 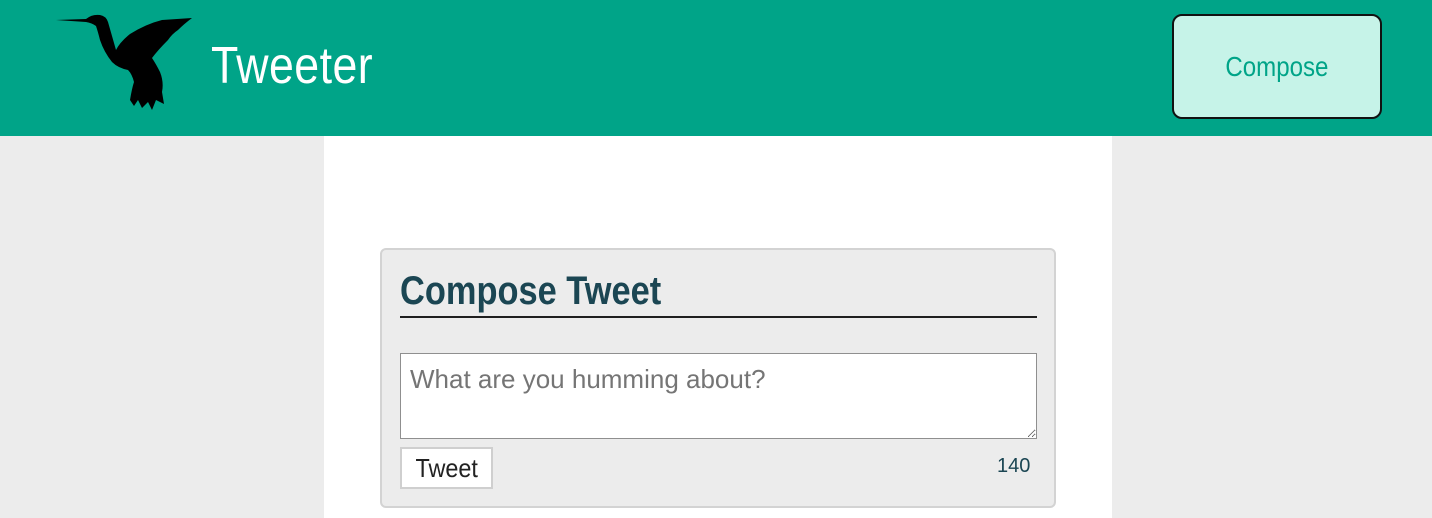 I want to click on tweet-submit-button: Tweet, so click(x=446, y=468).